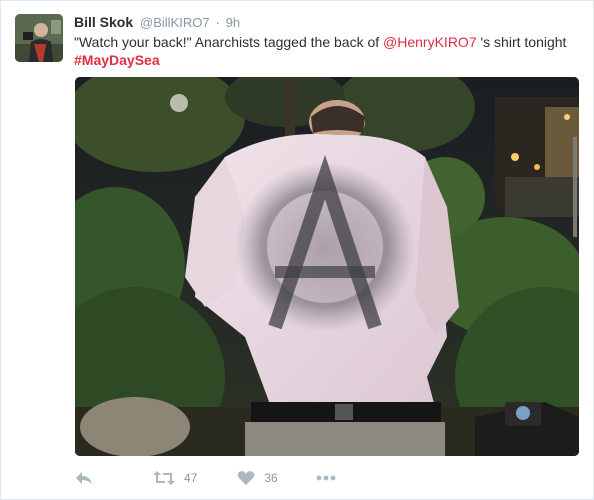  What do you see at coordinates (233, 22) in the screenshot?
I see `timestamp: 9h` at bounding box center [233, 22].